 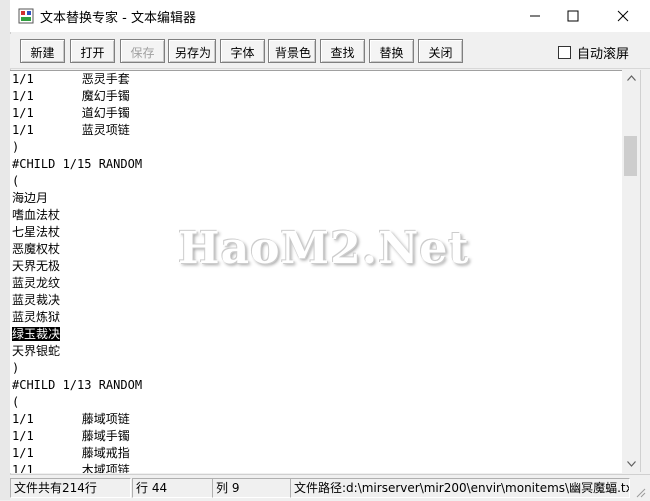 I want to click on scroll-down-icon, so click(x=631, y=464).